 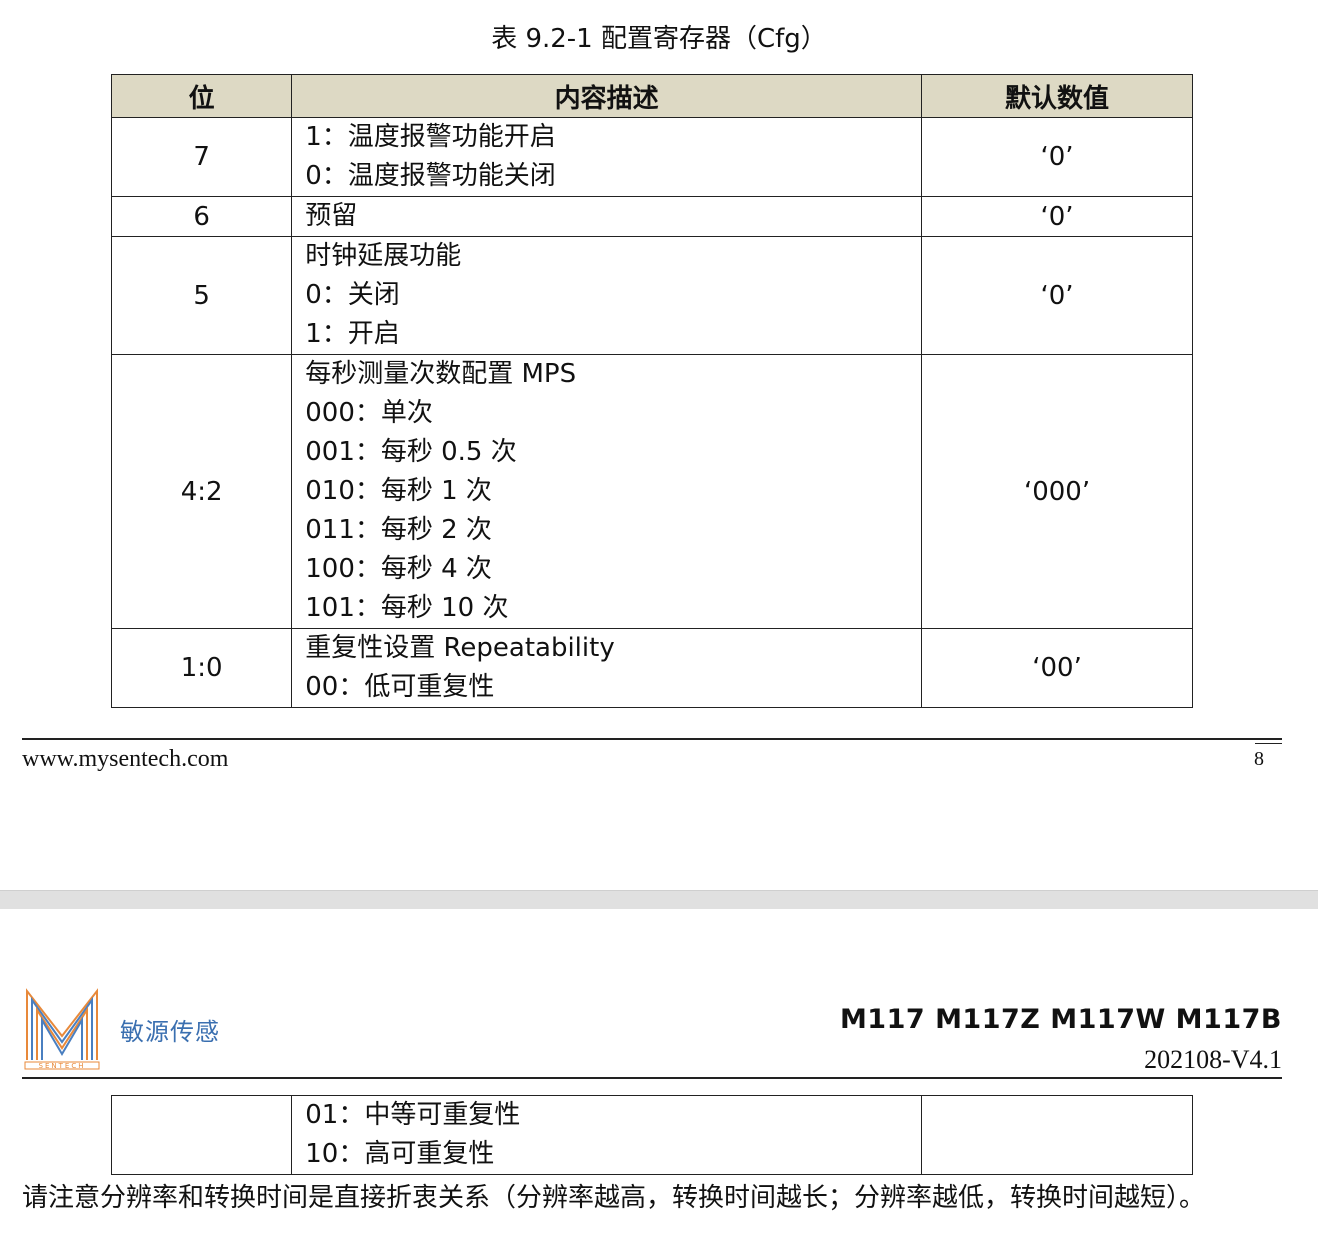 I want to click on table-row: 01：中等可重复性 10：高可重复性, so click(x=651, y=1135).